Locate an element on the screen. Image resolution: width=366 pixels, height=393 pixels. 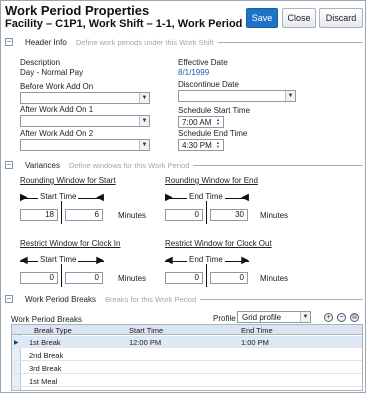
schedule-end-time-label: Schedule End Time is located at coordinates (213, 133).